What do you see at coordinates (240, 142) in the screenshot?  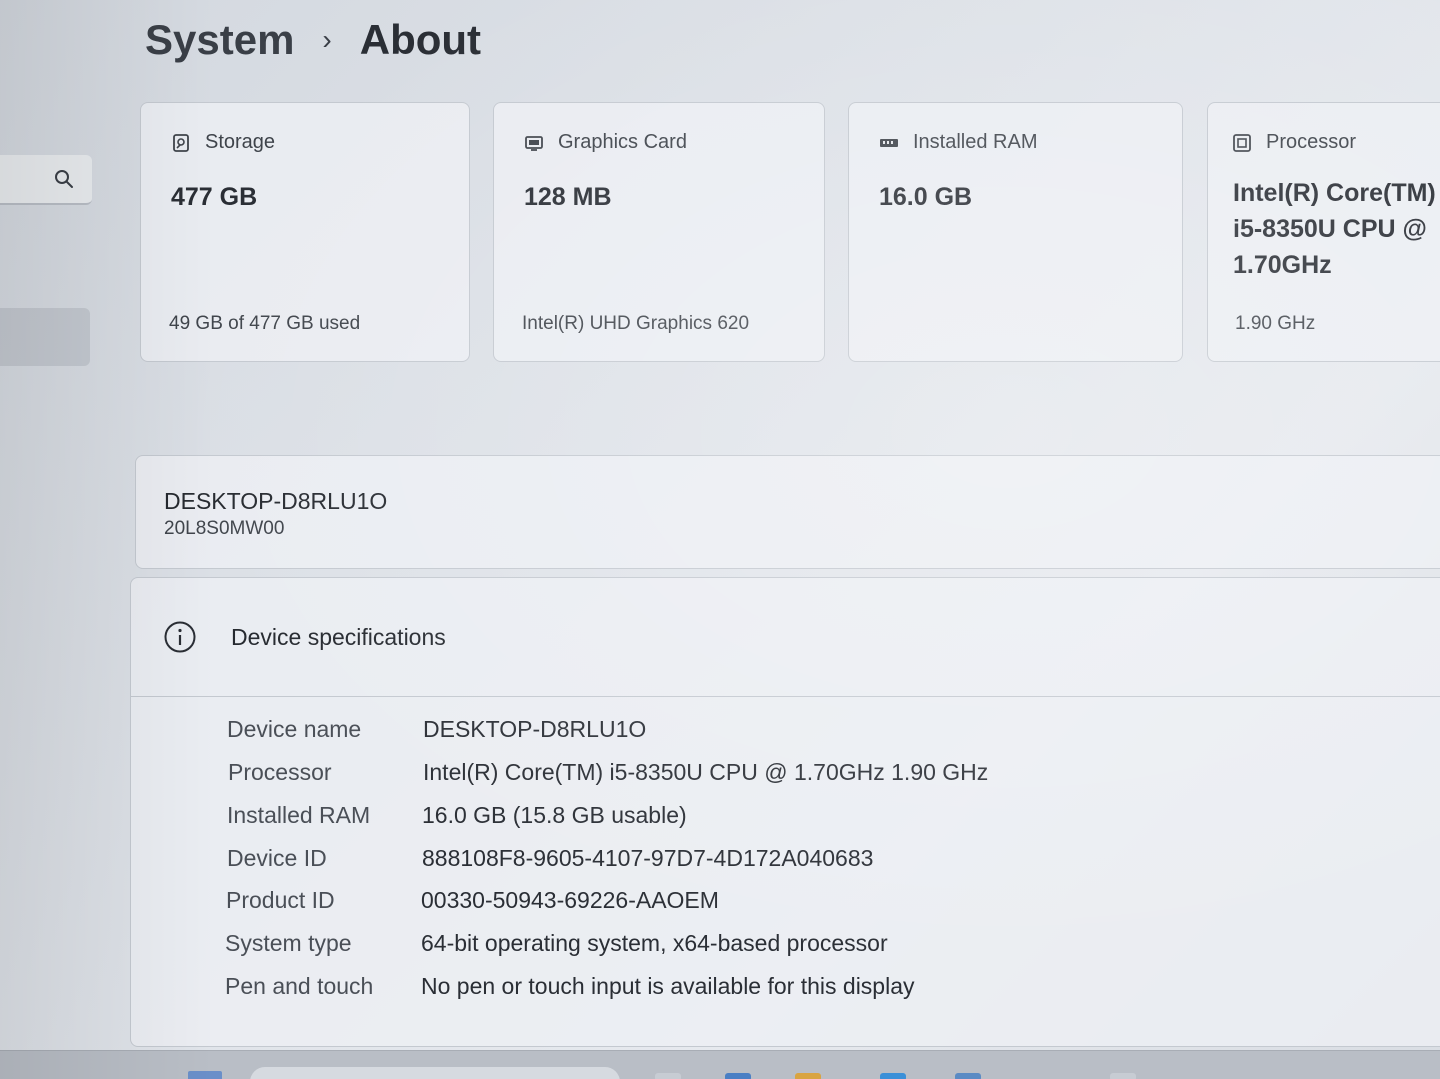 I see `storage-card-label: Storage` at bounding box center [240, 142].